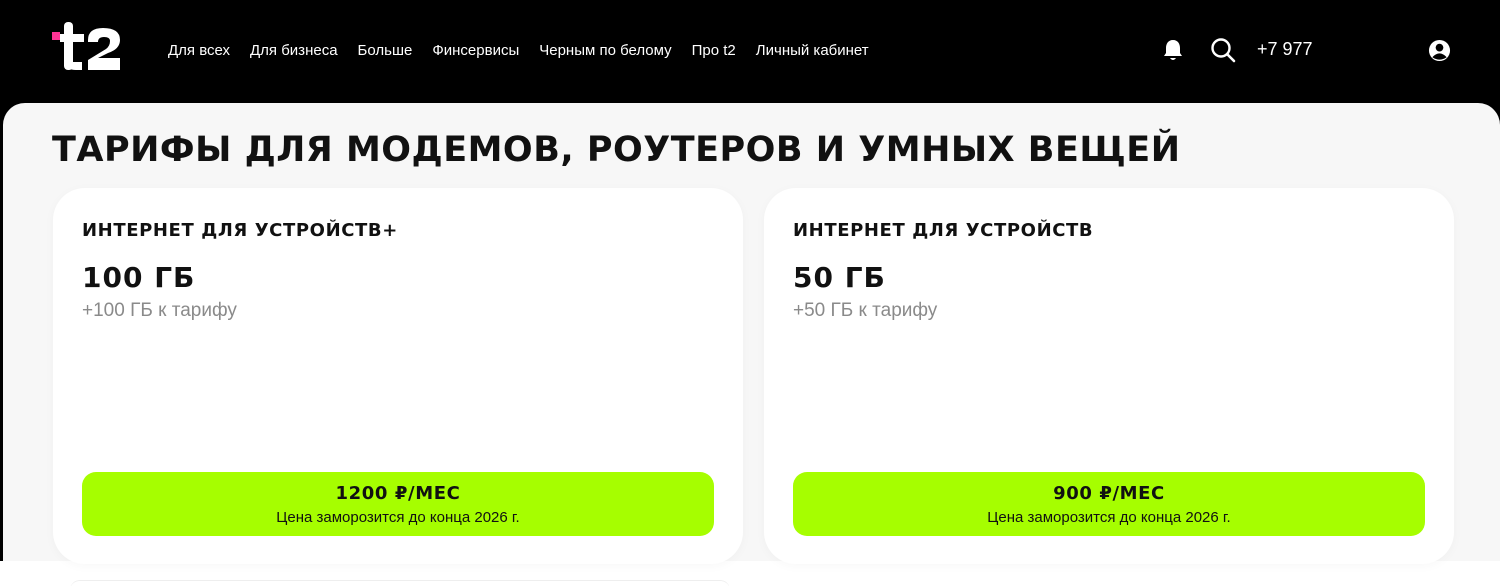  What do you see at coordinates (398, 493) in the screenshot?
I see `tariff-price: 1200 ₽/МЕС` at bounding box center [398, 493].